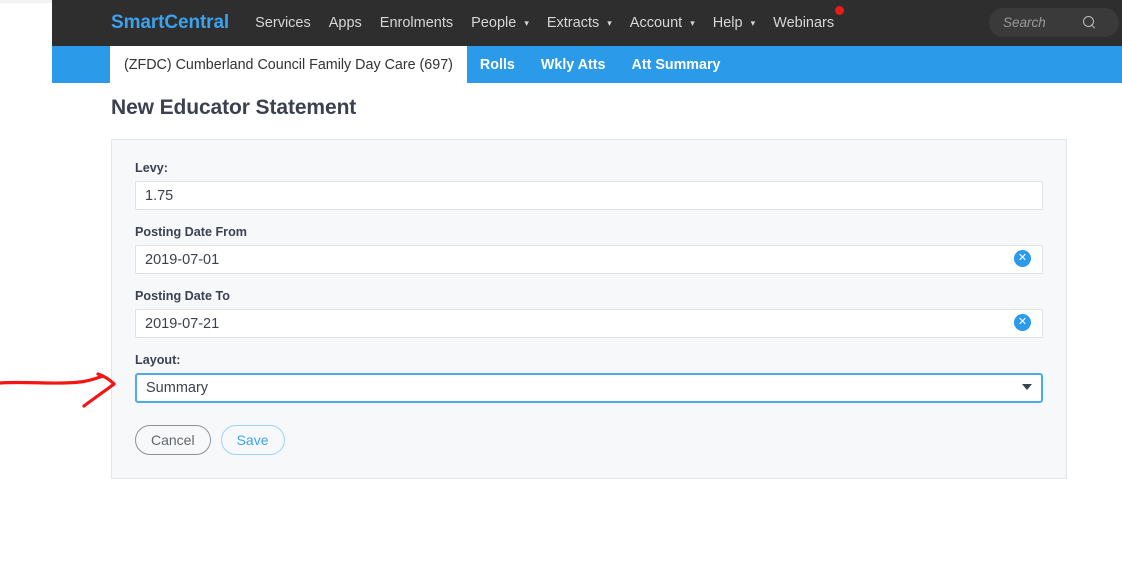  What do you see at coordinates (589, 323) in the screenshot?
I see `posting-date-to-input` at bounding box center [589, 323].